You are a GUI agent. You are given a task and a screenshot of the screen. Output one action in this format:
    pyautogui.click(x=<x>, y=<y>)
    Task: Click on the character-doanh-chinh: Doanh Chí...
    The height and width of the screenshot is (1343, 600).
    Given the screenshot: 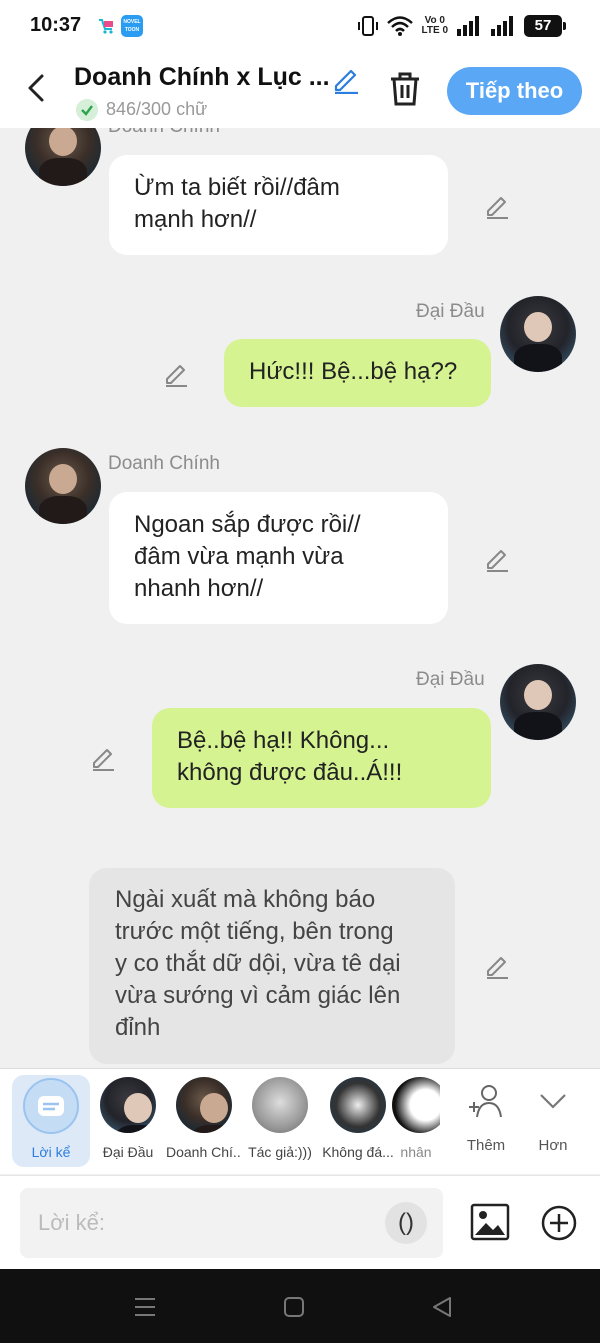 What is the action you would take?
    pyautogui.click(x=204, y=1118)
    